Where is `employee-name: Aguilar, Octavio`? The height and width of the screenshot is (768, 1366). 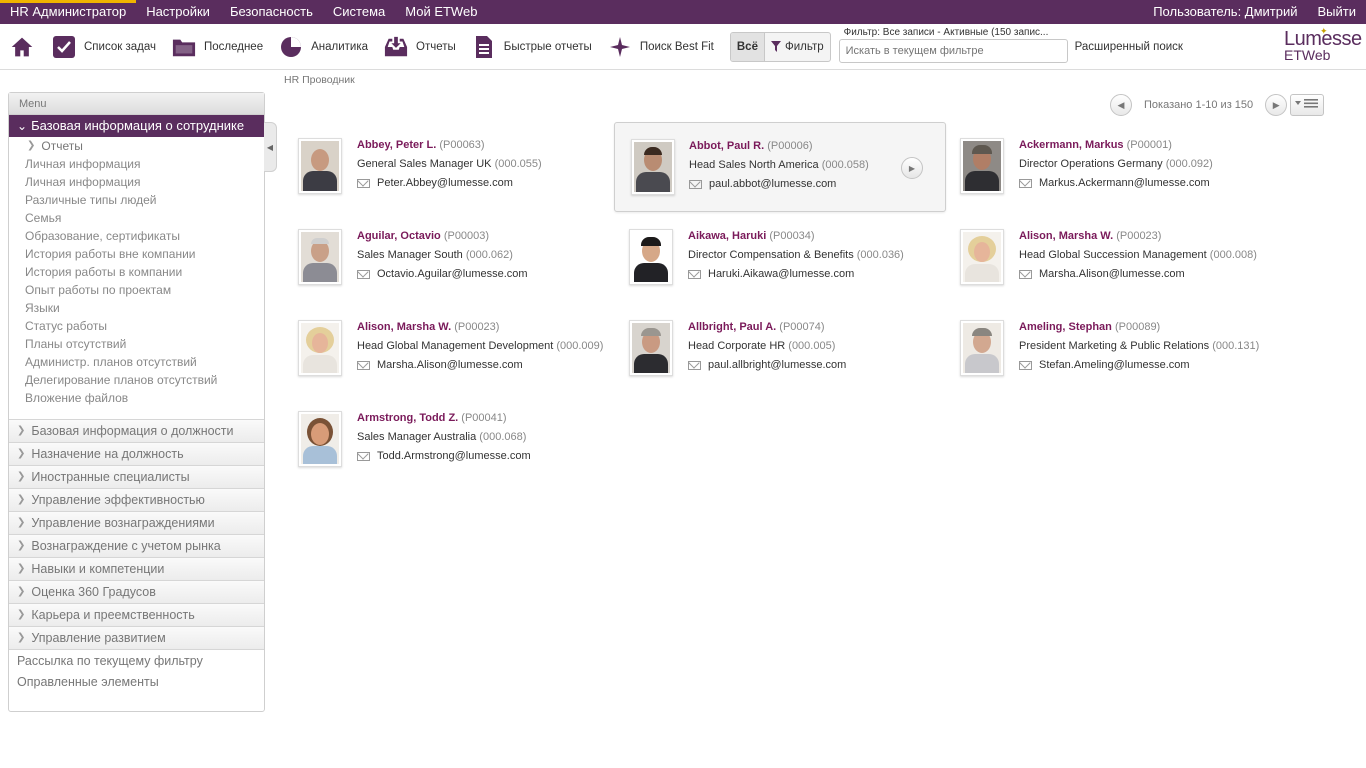 employee-name: Aguilar, Octavio is located at coordinates (399, 236).